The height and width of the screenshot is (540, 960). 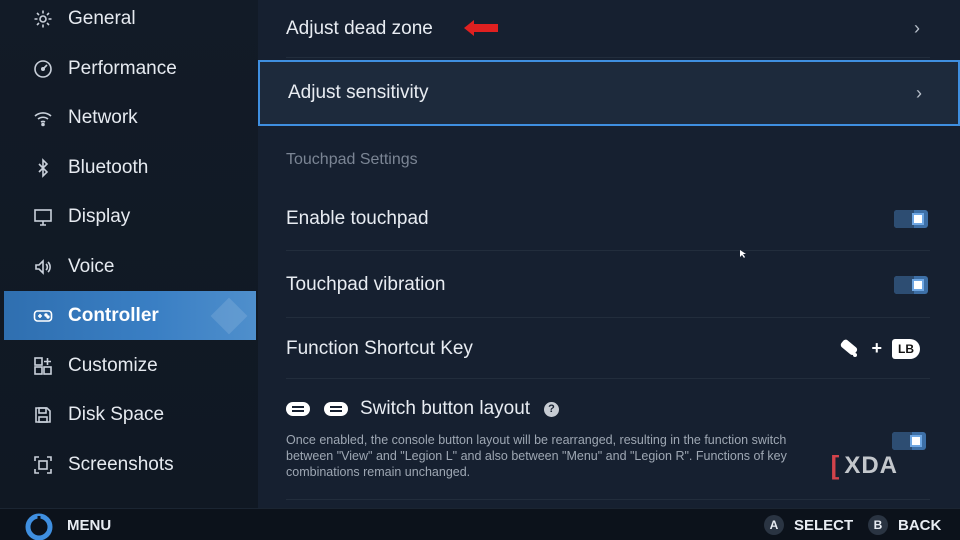 What do you see at coordinates (91, 266) in the screenshot?
I see `sidebar-item-label: Voice` at bounding box center [91, 266].